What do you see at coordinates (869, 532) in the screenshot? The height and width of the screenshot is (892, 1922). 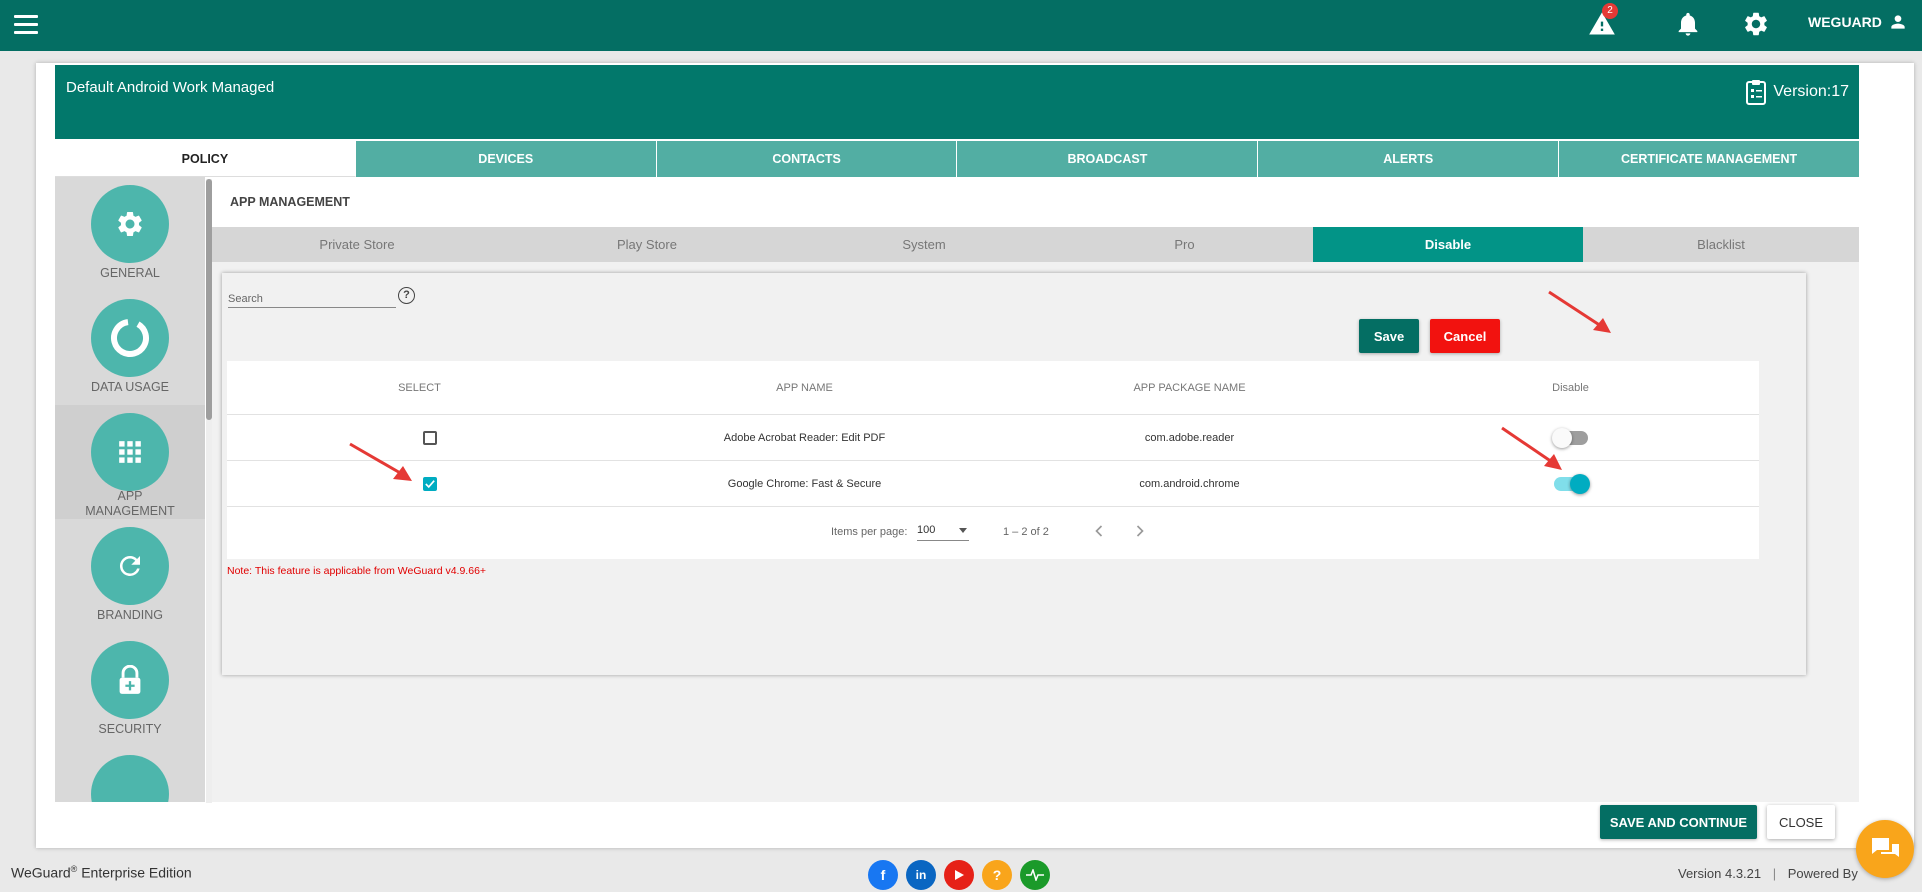 I see `items-per-page-label: Items per page:` at bounding box center [869, 532].